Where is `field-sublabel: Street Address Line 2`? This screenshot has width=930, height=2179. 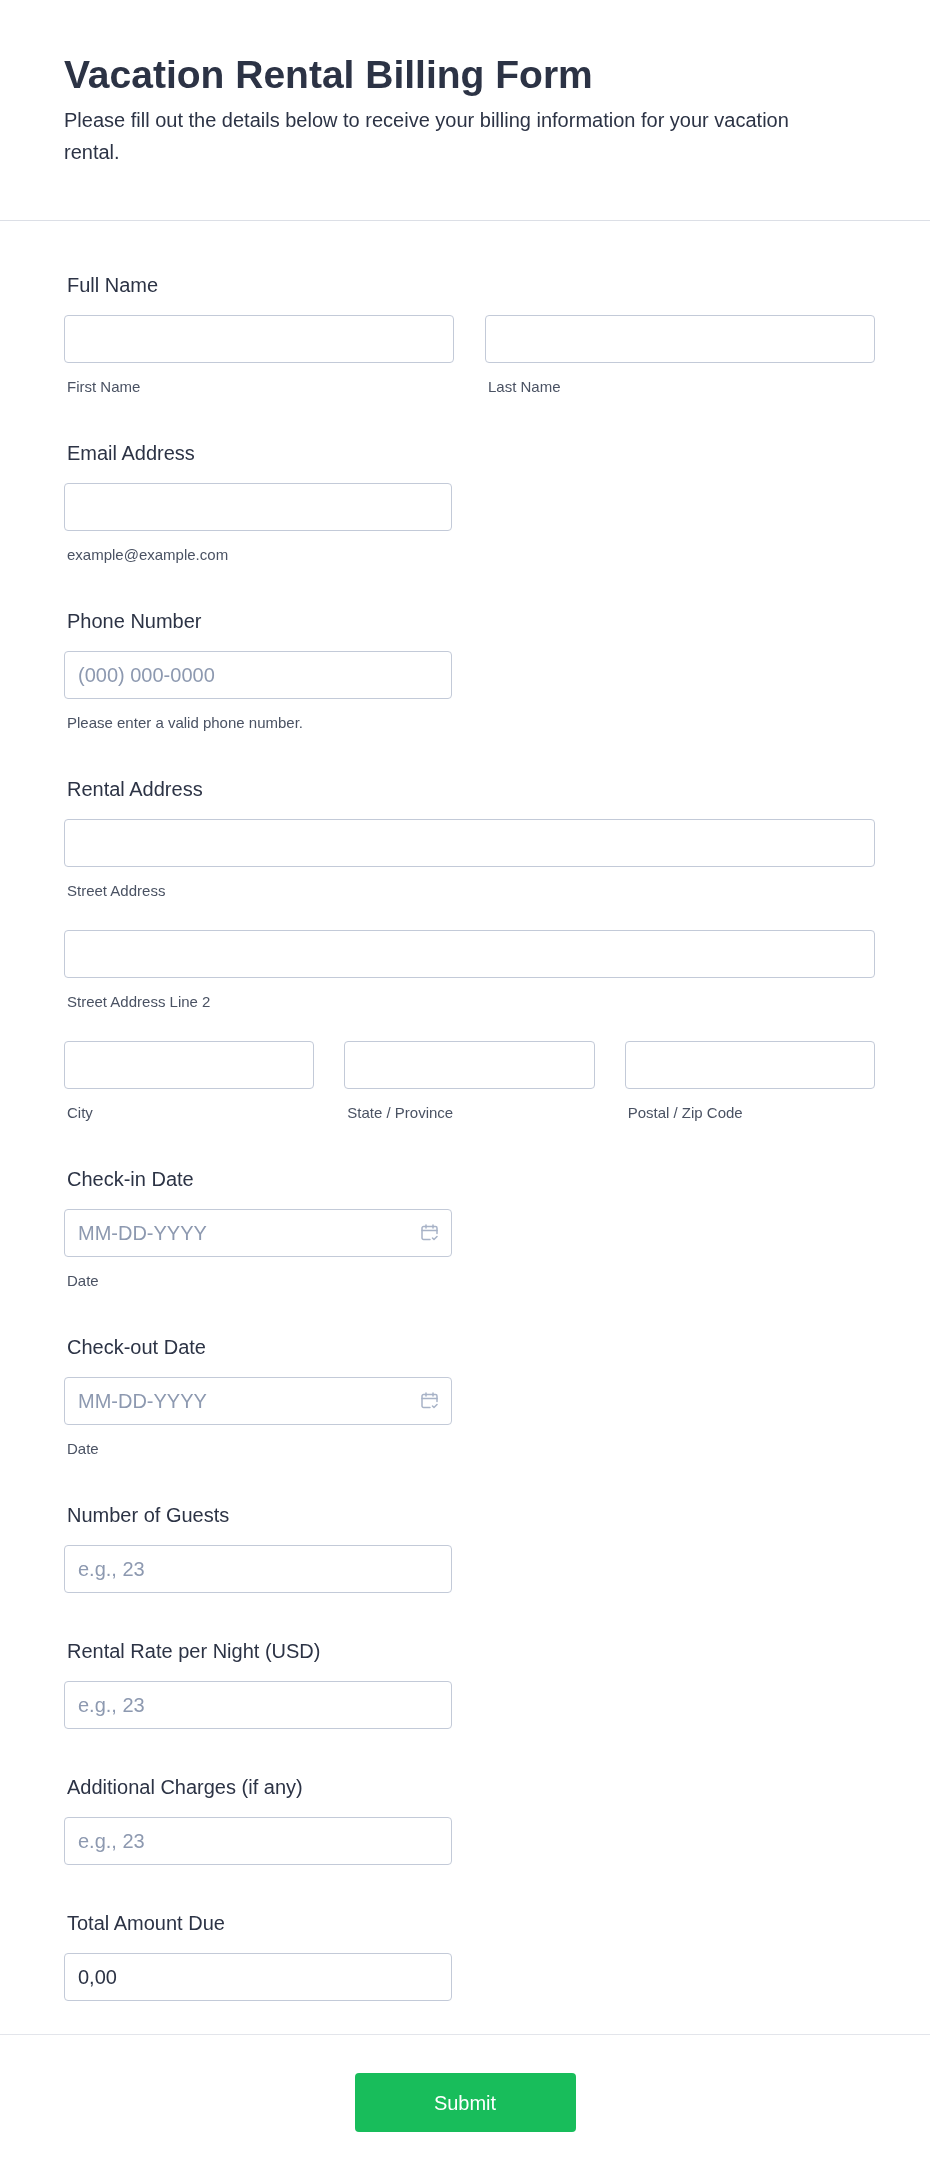
field-sublabel: Street Address Line 2 is located at coordinates (139, 1001).